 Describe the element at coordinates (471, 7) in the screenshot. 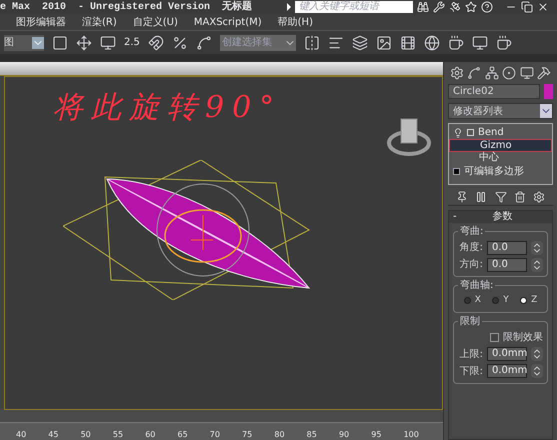

I see `star-icon` at that location.